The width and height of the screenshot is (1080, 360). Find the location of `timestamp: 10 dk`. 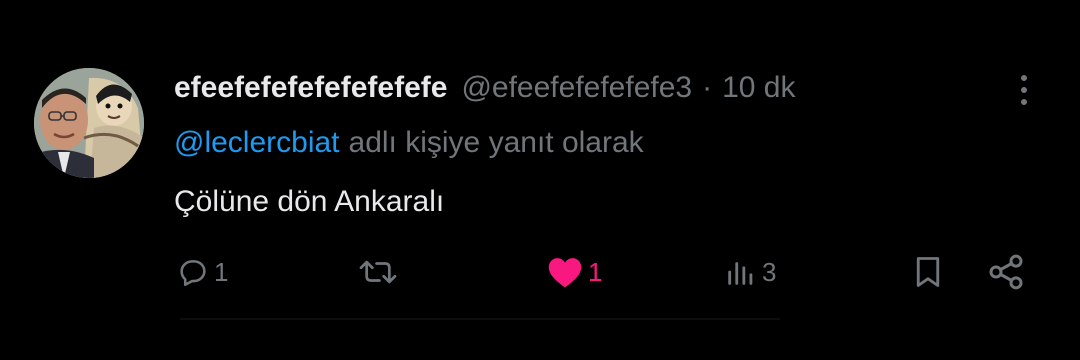

timestamp: 10 dk is located at coordinates (758, 88).